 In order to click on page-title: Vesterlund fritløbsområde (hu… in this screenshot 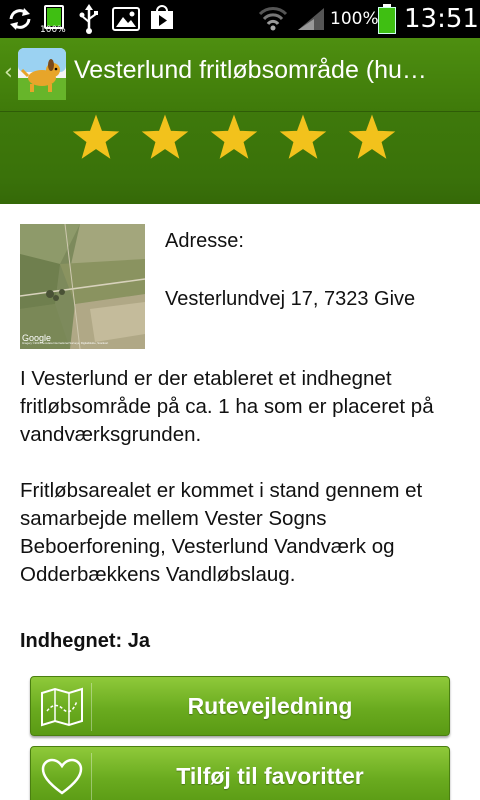, I will do `click(250, 70)`.